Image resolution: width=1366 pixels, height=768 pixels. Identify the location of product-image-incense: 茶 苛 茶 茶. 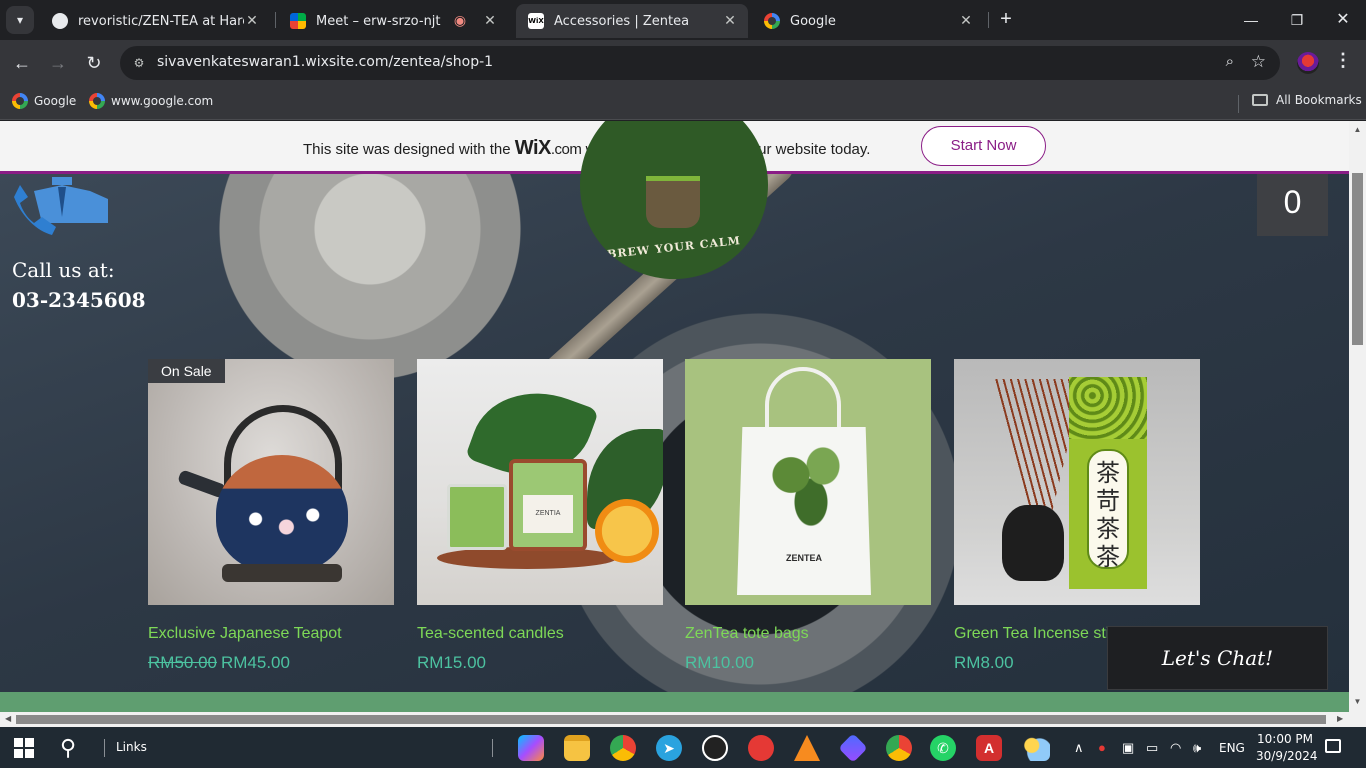
(1077, 482).